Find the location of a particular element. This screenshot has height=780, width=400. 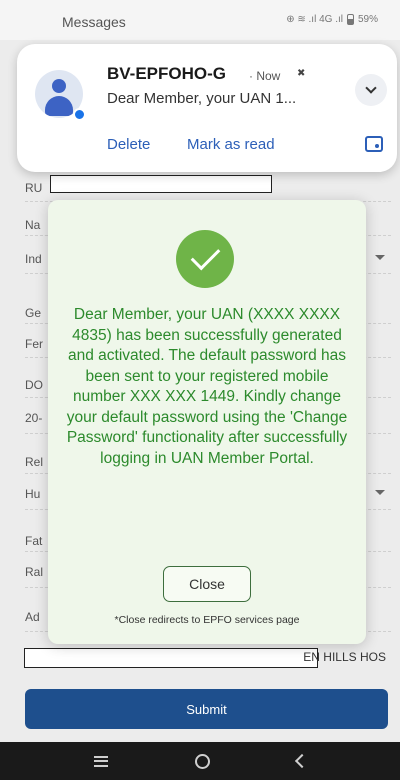

battery-level: 59% is located at coordinates (367, 19).